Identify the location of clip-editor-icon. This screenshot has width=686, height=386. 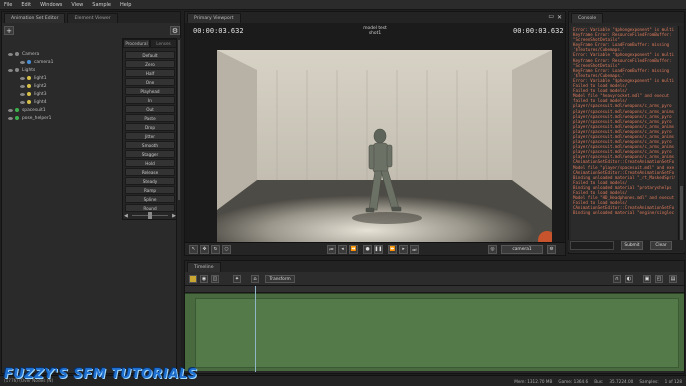
(193, 279).